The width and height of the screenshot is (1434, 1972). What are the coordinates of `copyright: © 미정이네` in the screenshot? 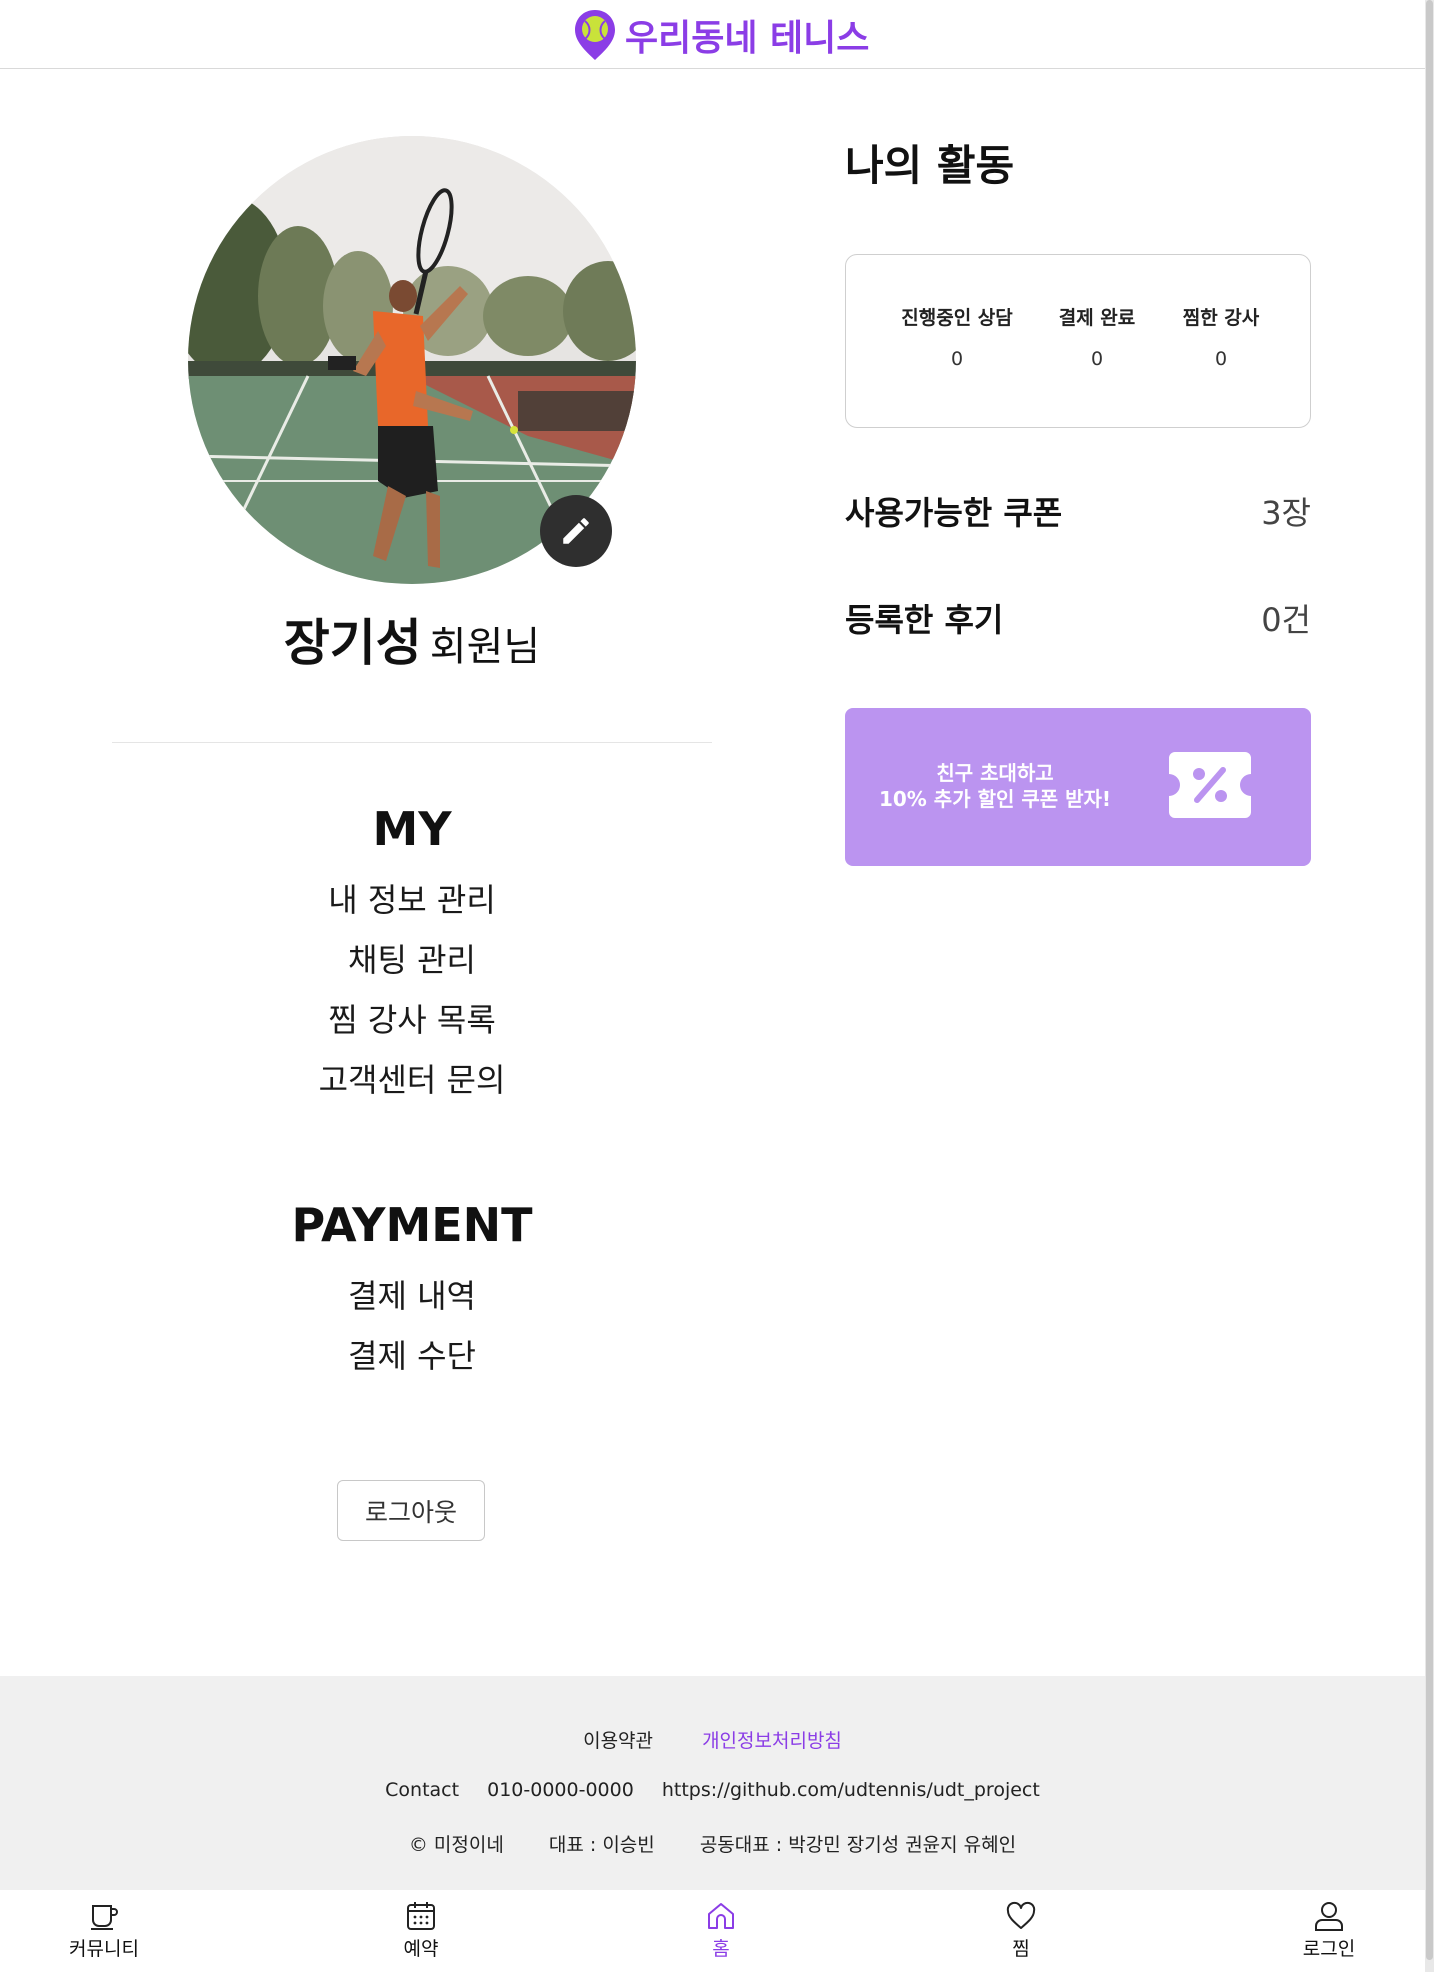 It's located at (456, 1845).